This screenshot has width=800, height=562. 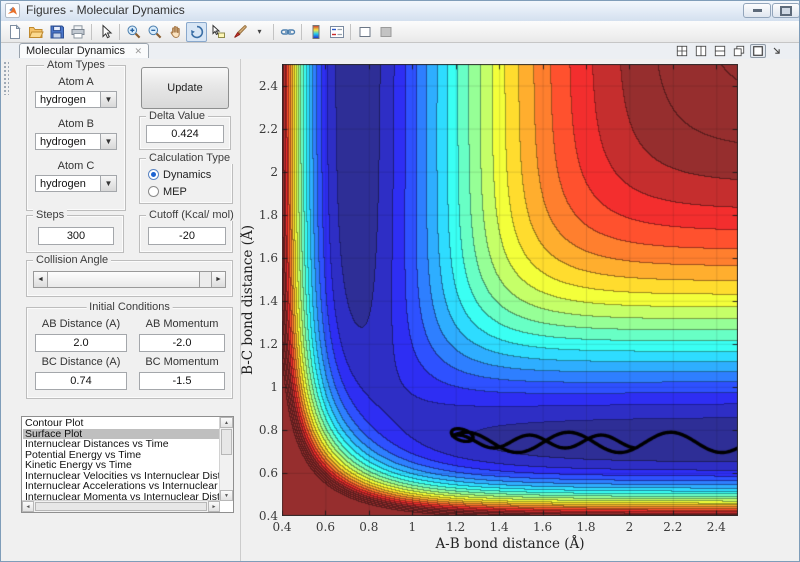 What do you see at coordinates (177, 116) in the screenshot?
I see `delta-value-title: Delta Value` at bounding box center [177, 116].